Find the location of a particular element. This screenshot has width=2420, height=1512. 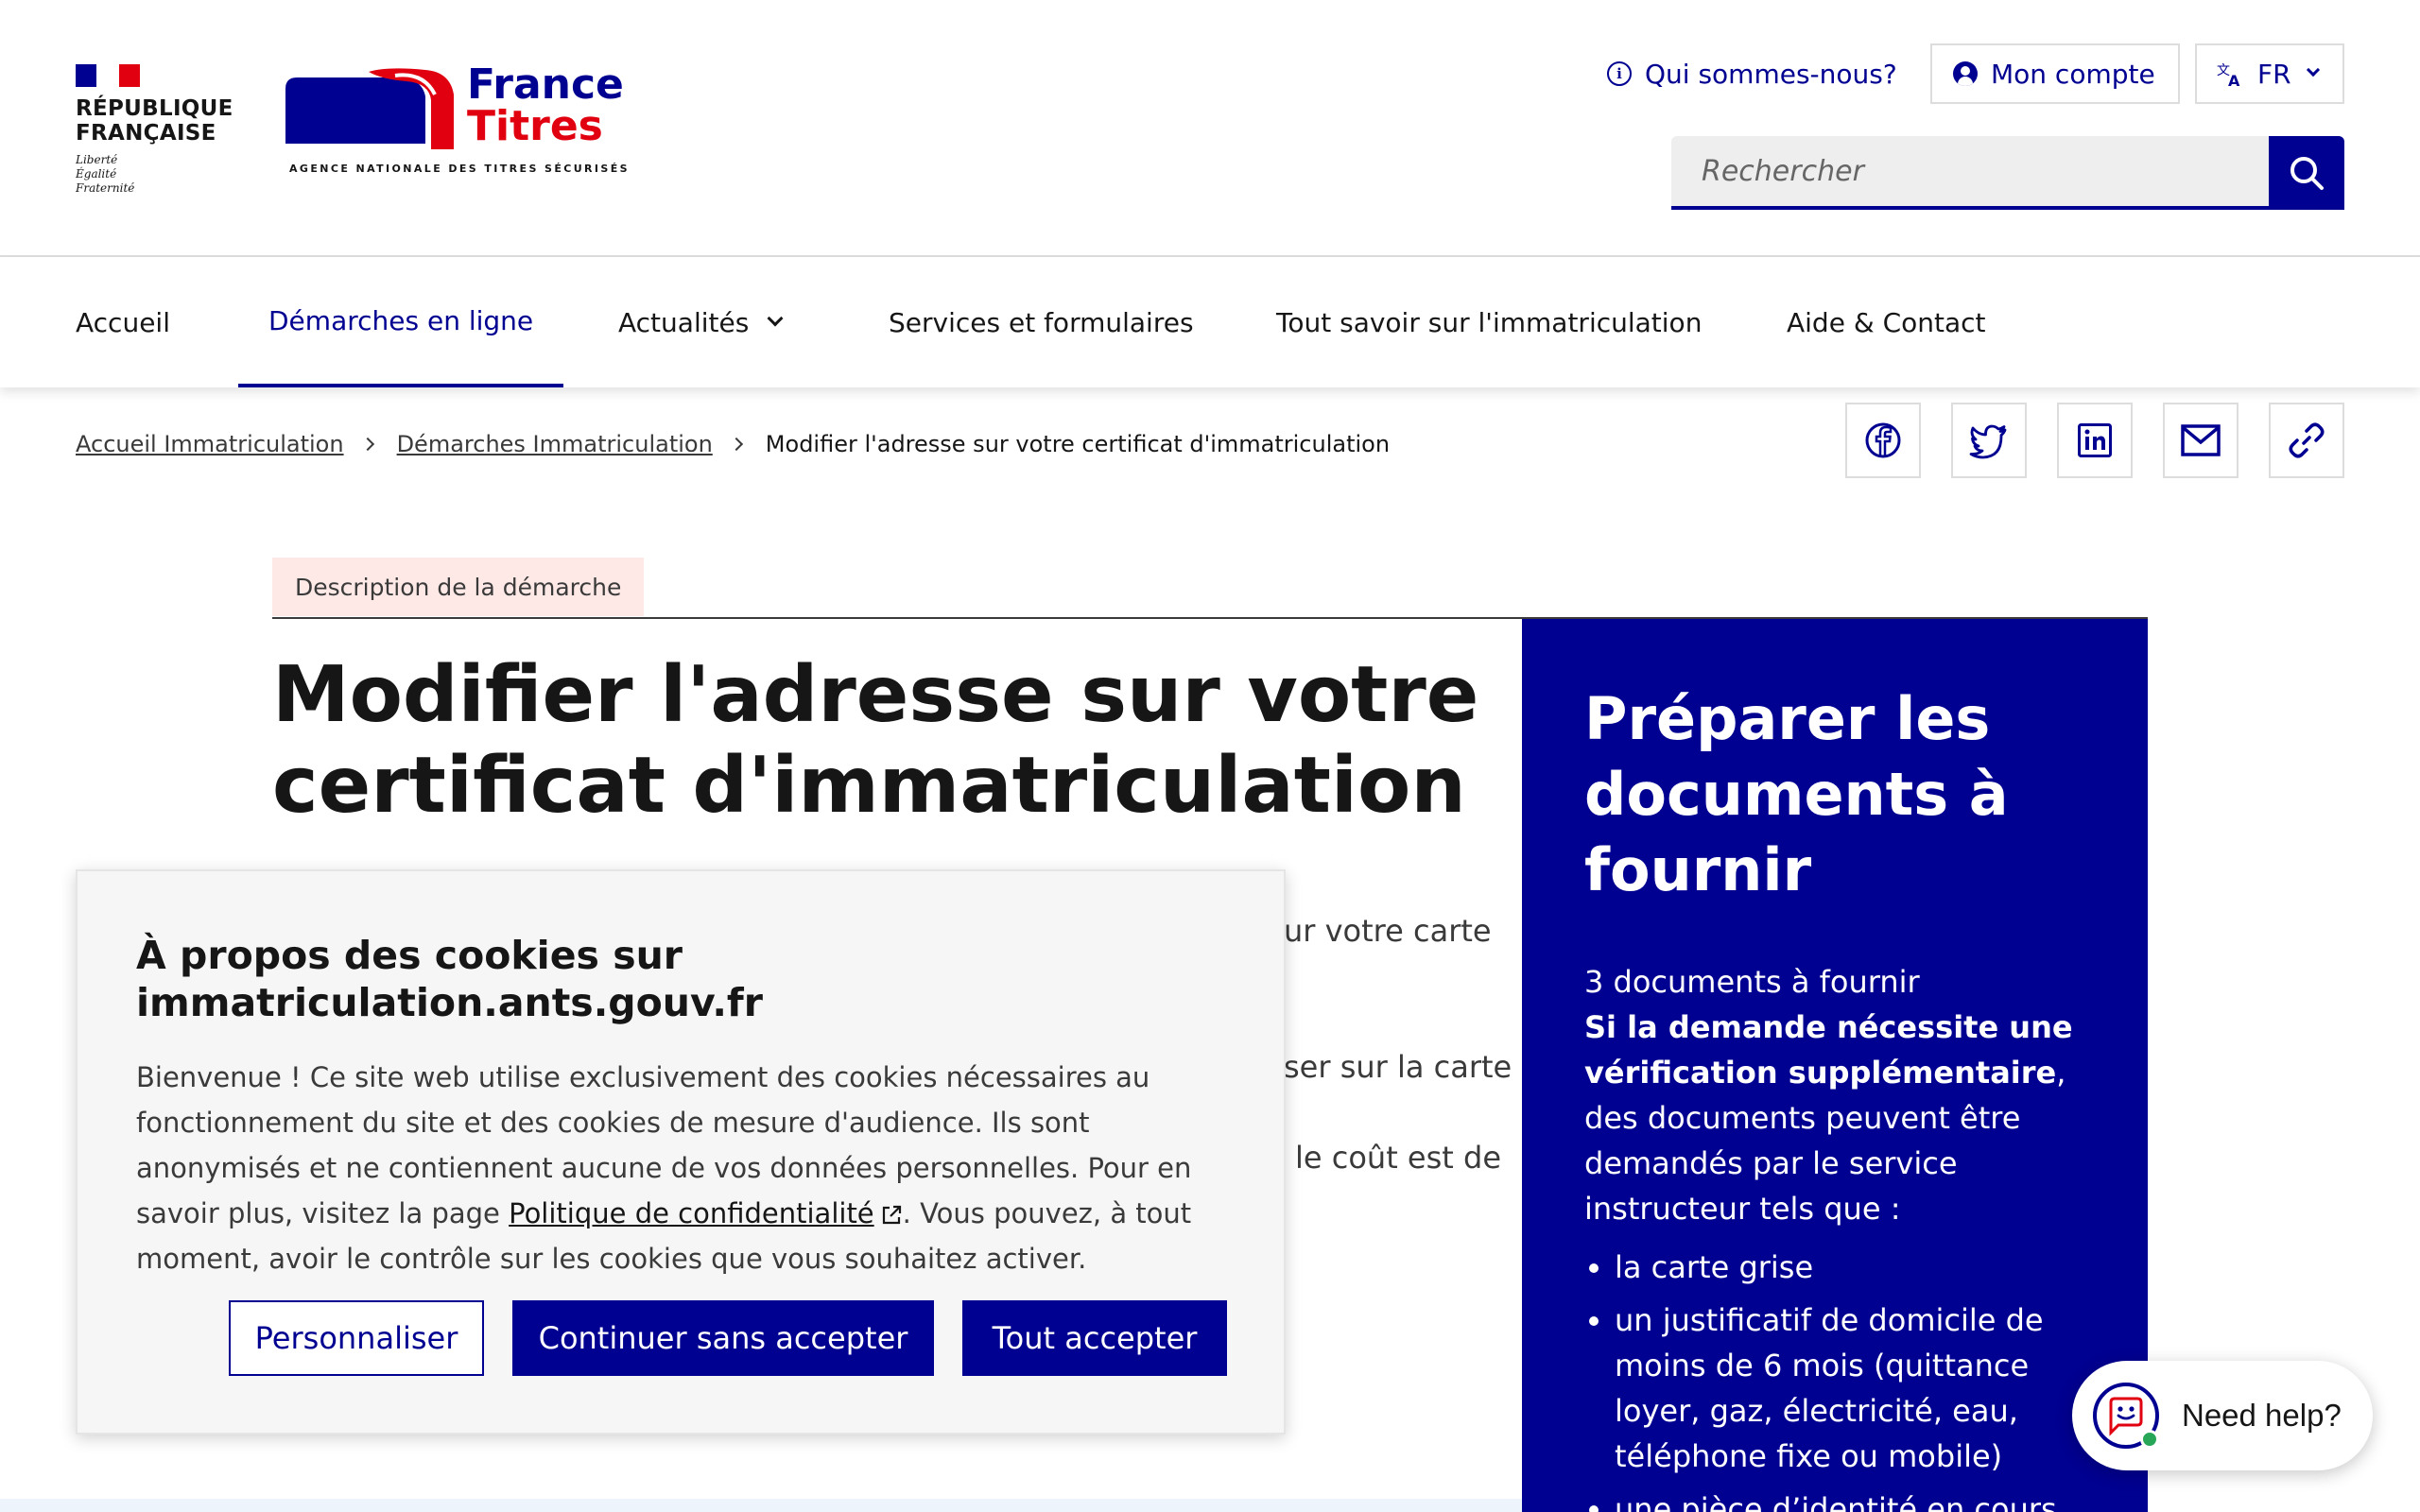

account-icon is located at coordinates (1965, 73).